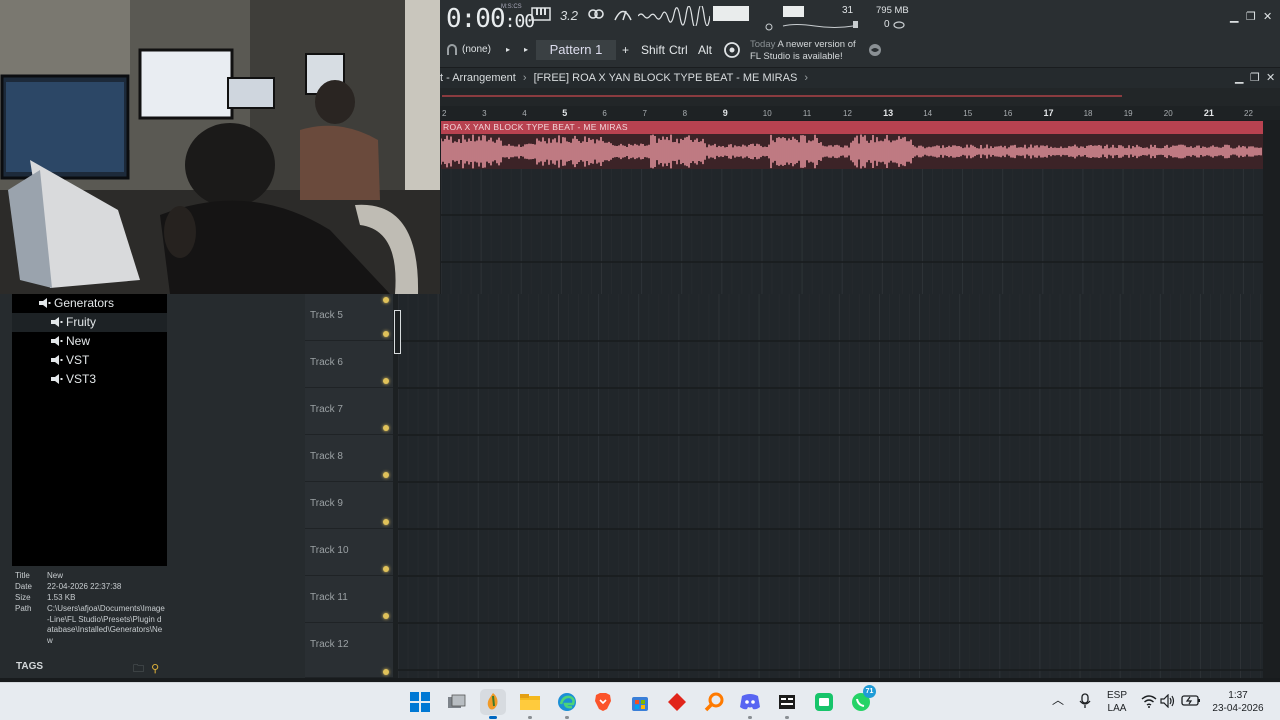  Describe the element at coordinates (603, 702) in the screenshot. I see `brave-icon` at that location.